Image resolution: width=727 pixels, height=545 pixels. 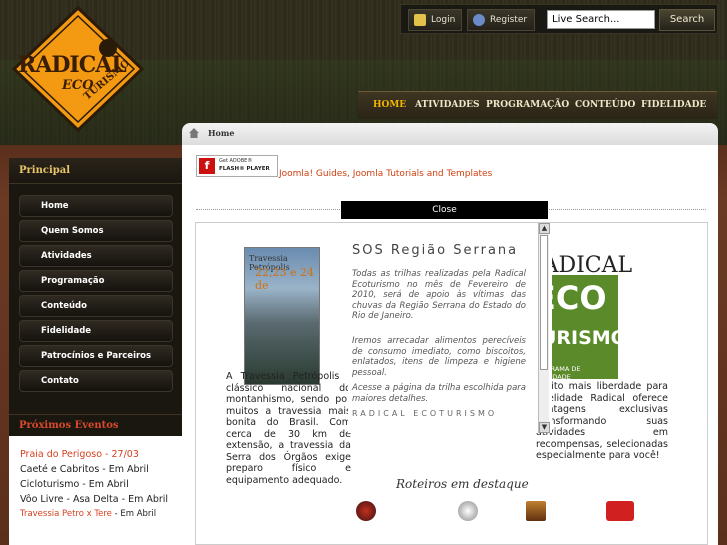 What do you see at coordinates (95, 171) in the screenshot?
I see `sidebar-header: Principal` at bounding box center [95, 171].